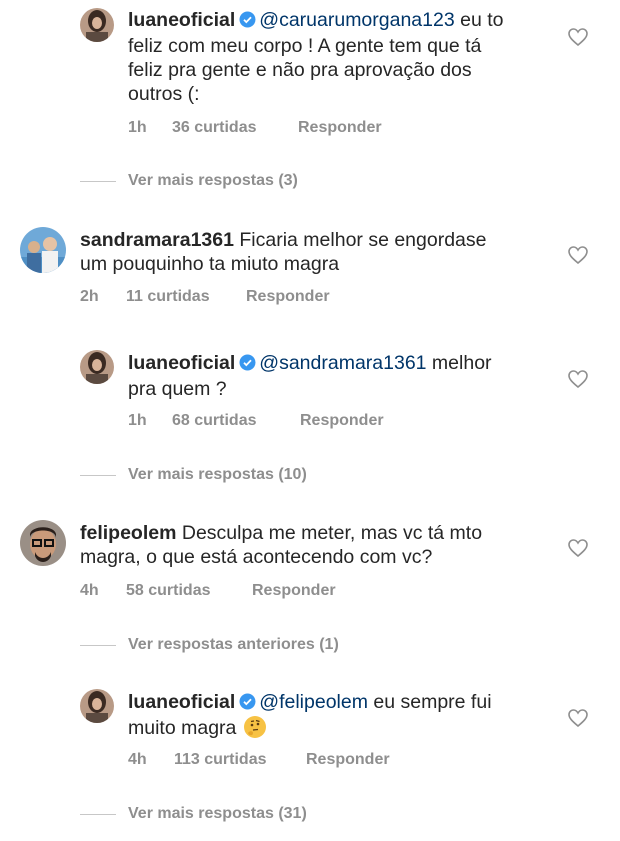 The image size is (620, 841). What do you see at coordinates (313, 702) in the screenshot?
I see `mention-link: @felipeolem` at bounding box center [313, 702].